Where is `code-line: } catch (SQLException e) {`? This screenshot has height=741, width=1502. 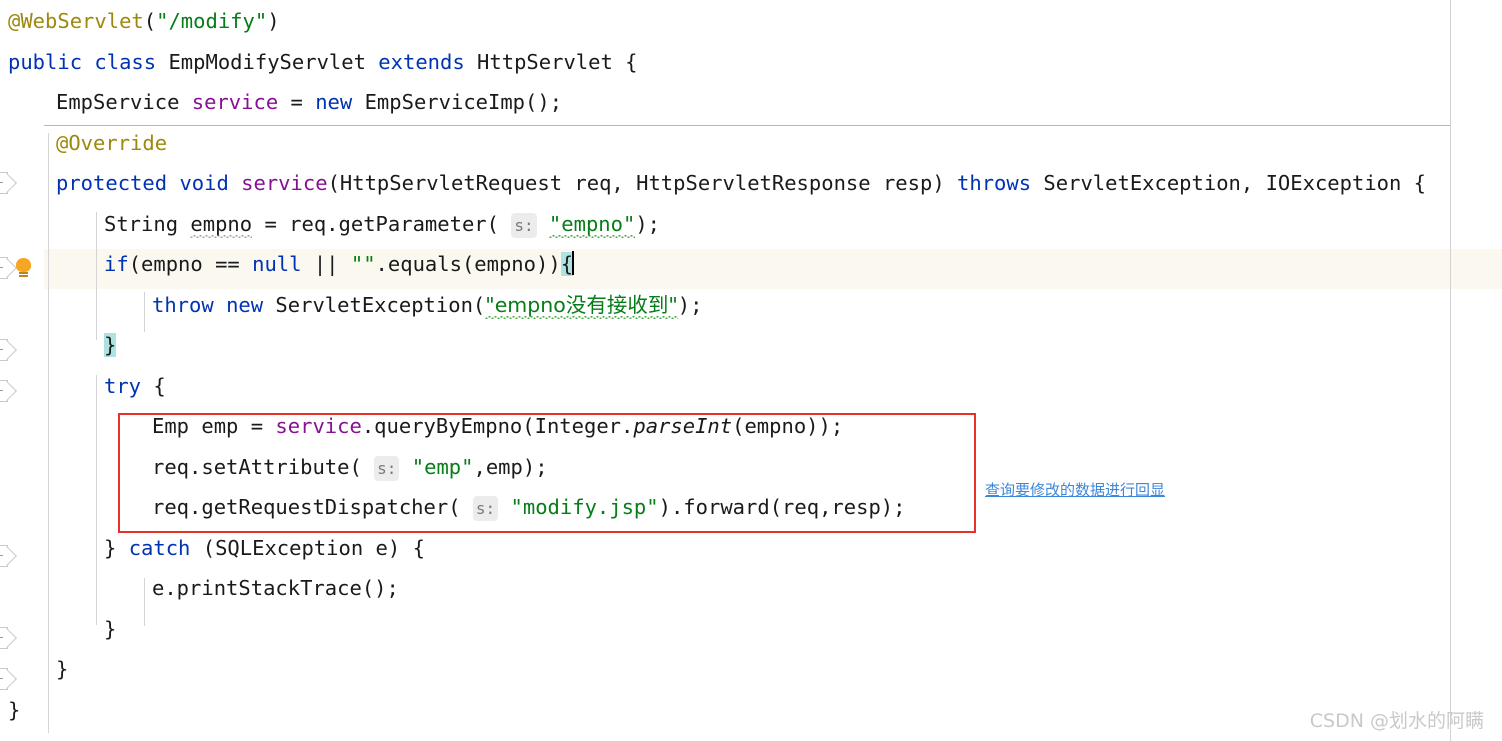
code-line: } catch (SQLException e) { is located at coordinates (212, 548).